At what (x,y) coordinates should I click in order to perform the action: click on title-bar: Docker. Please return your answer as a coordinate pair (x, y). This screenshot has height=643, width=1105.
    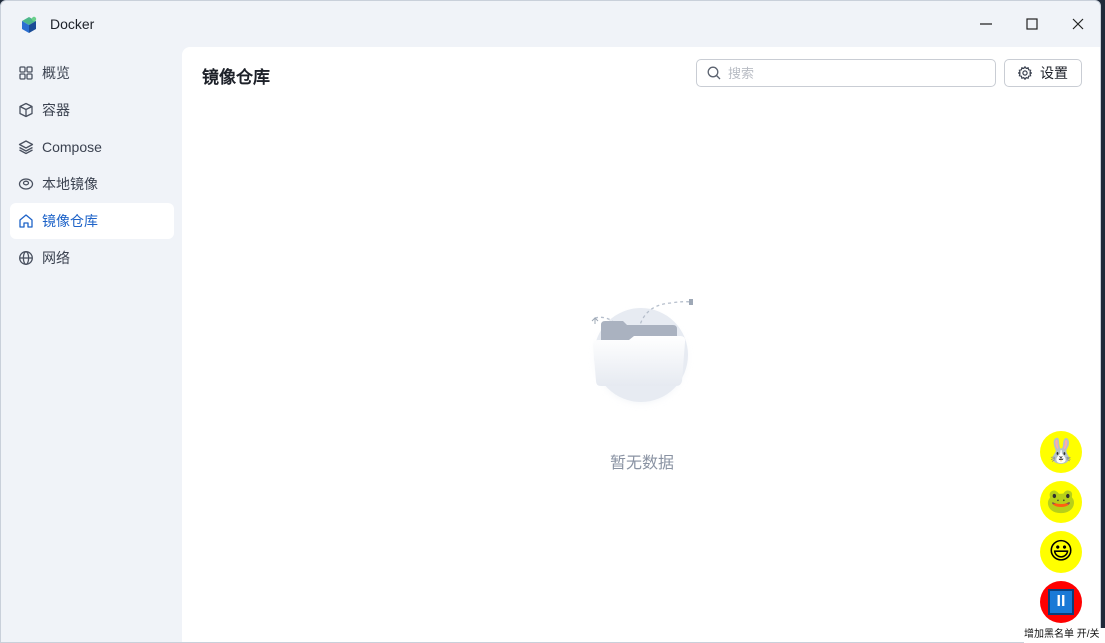
    Looking at the image, I should click on (550, 24).